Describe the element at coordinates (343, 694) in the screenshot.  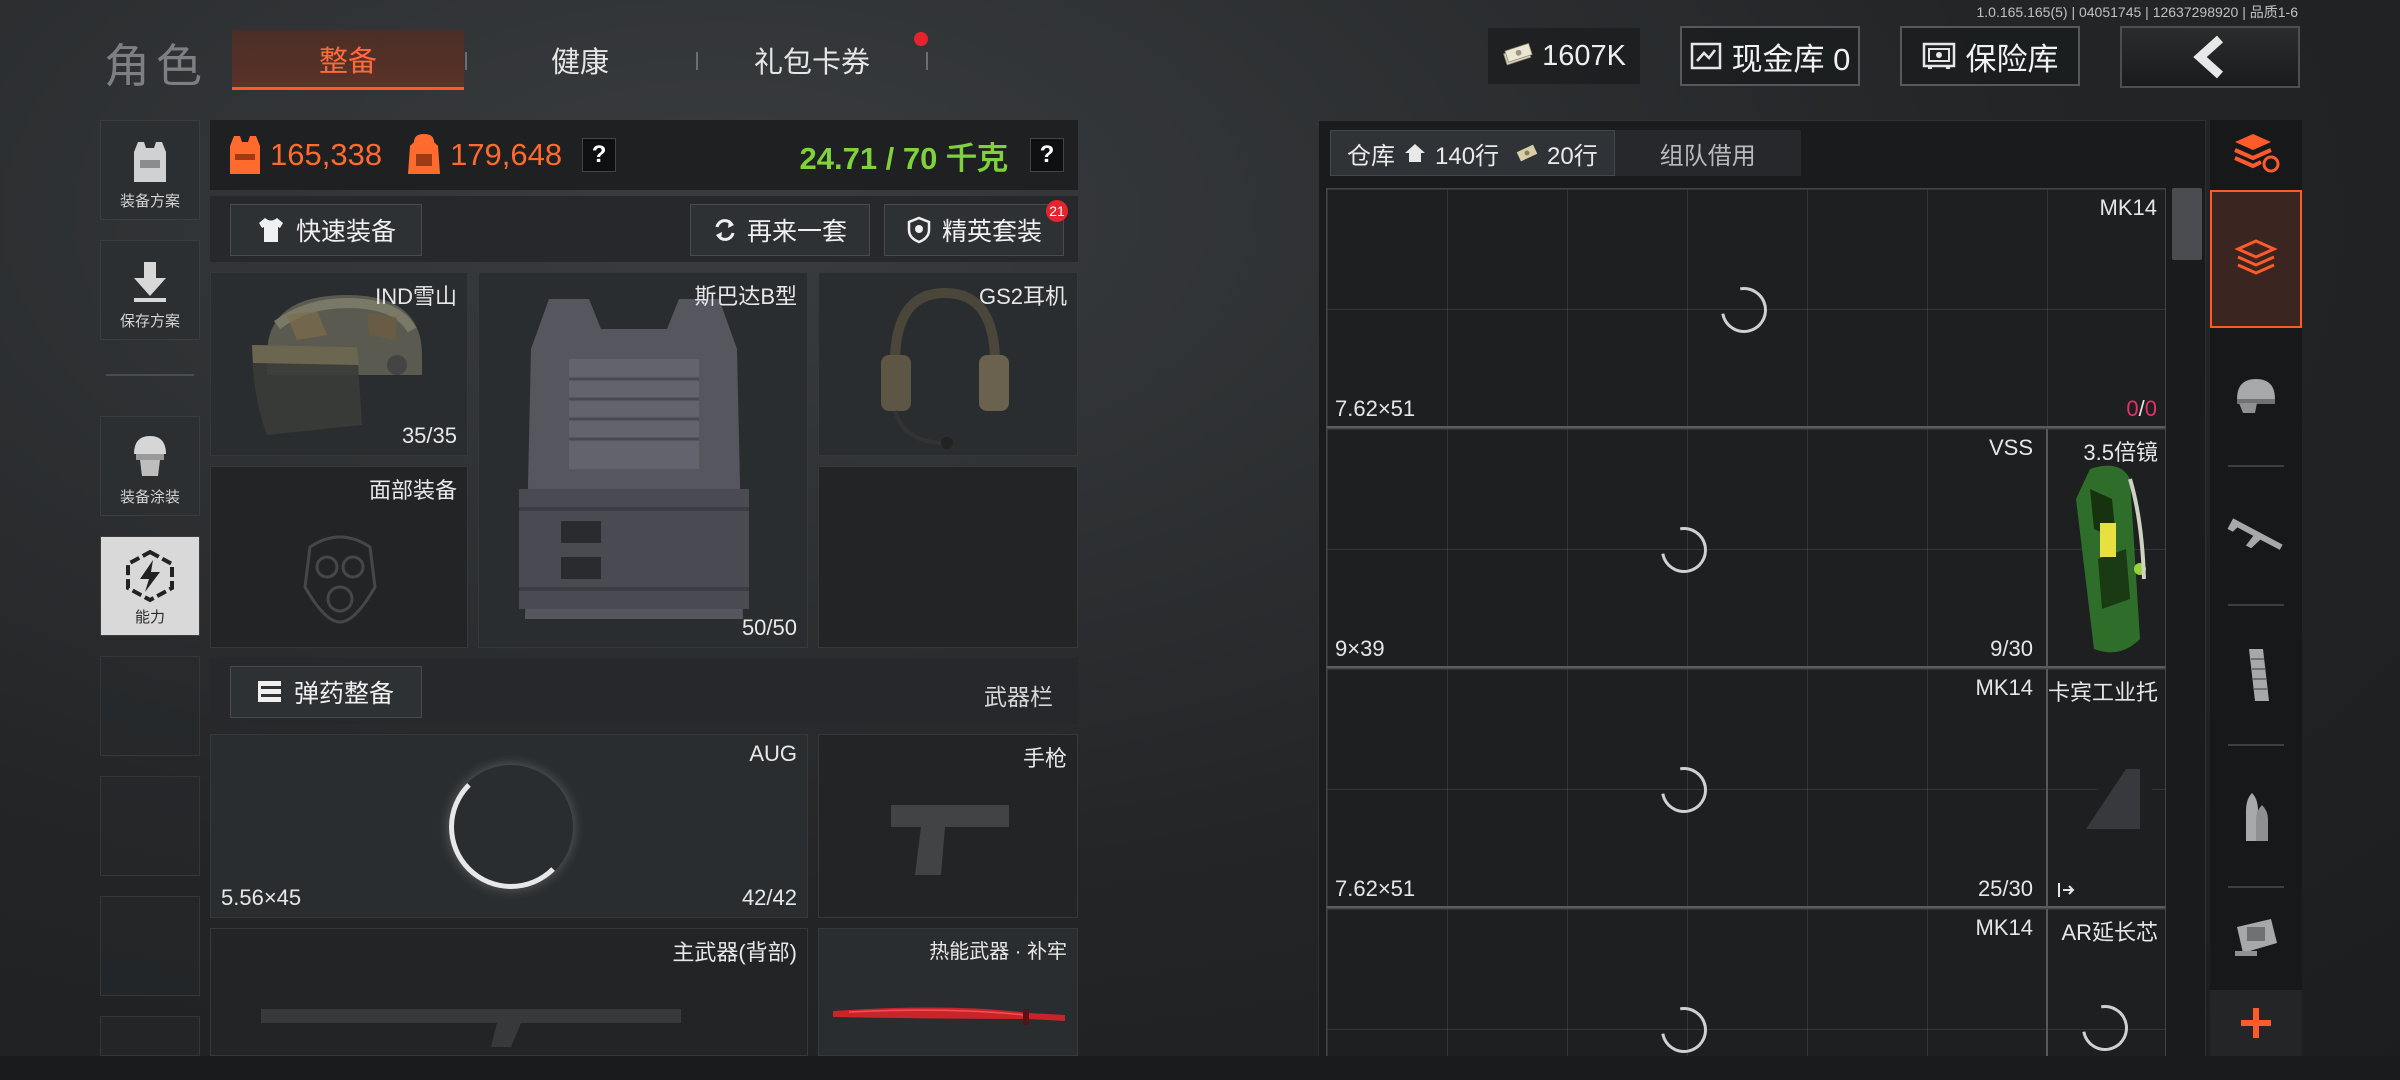
I see `ammo-prep-label: 弹药整备` at that location.